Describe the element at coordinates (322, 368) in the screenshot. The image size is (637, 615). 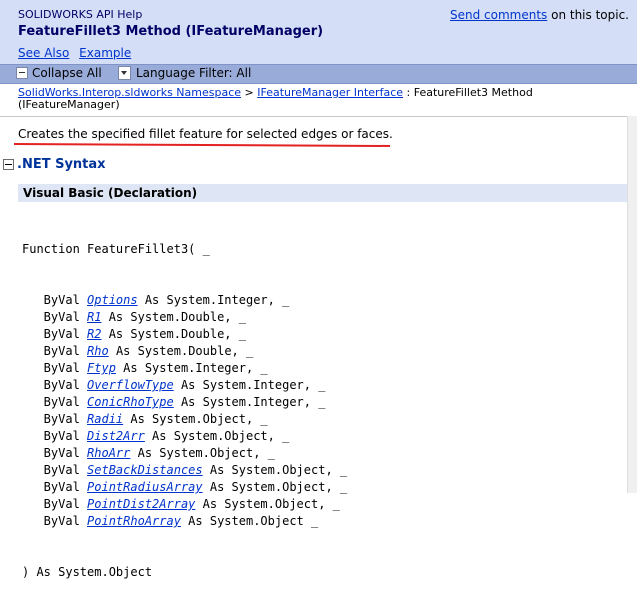
I see `code-line-param: ByVal Ftyp As System.Integer, _` at that location.